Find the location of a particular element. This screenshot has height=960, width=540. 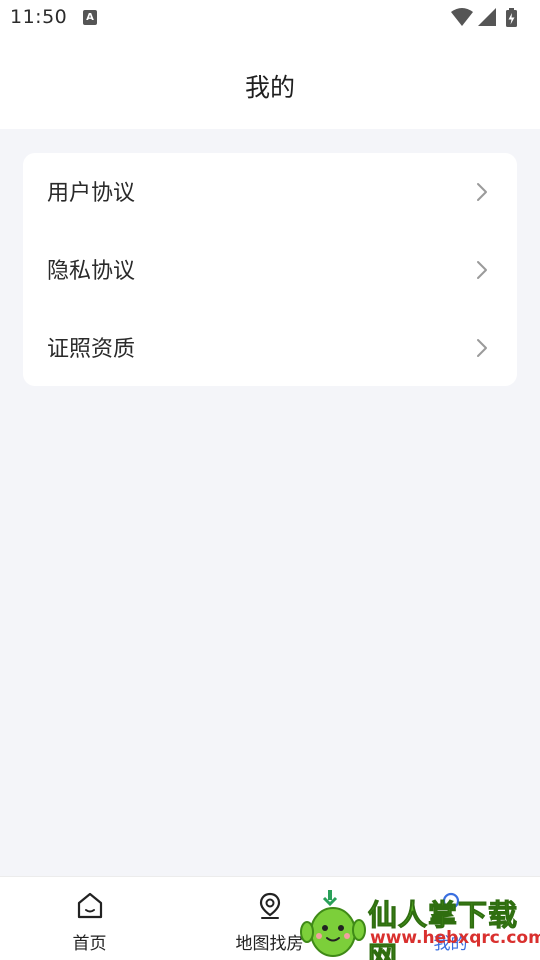

menu-item-label: 证照资质 is located at coordinates (91, 349).